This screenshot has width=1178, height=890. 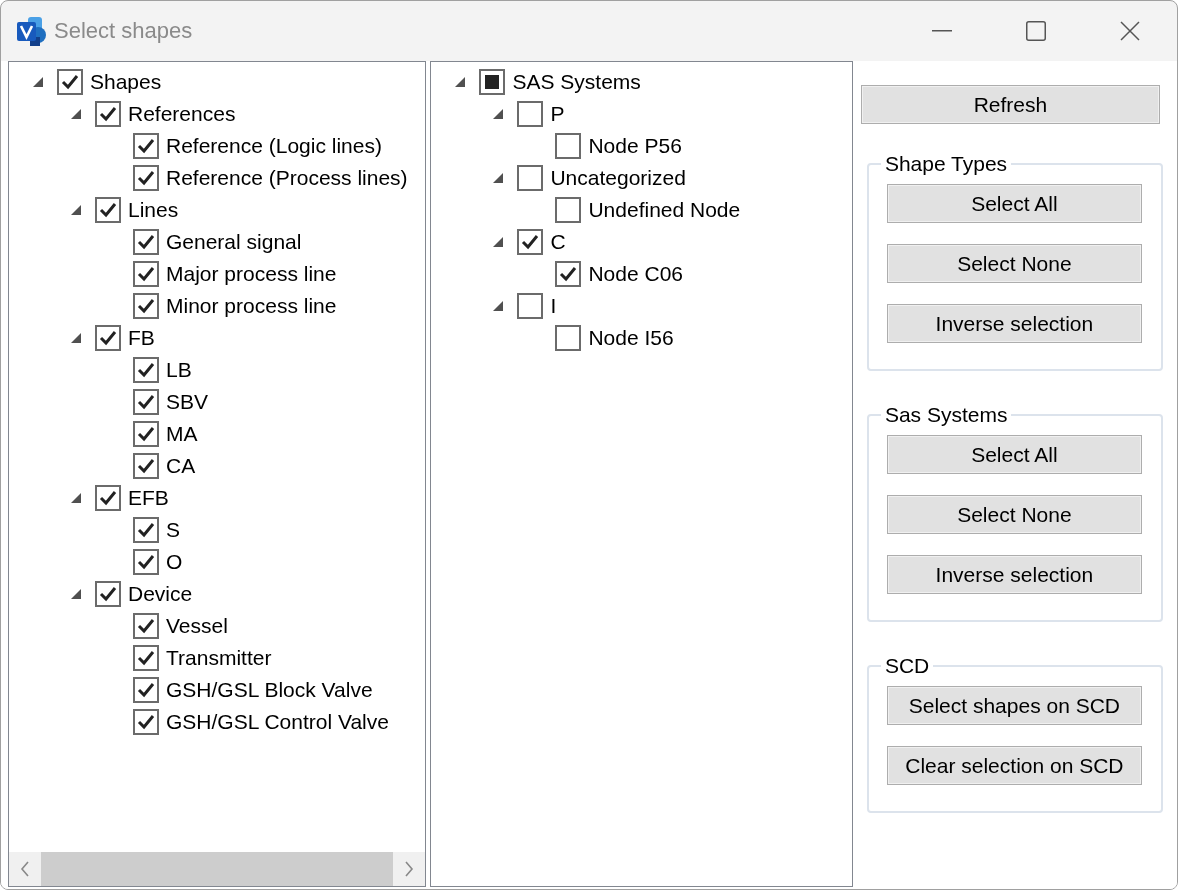 What do you see at coordinates (173, 530) in the screenshot?
I see `tree-item-label: S` at bounding box center [173, 530].